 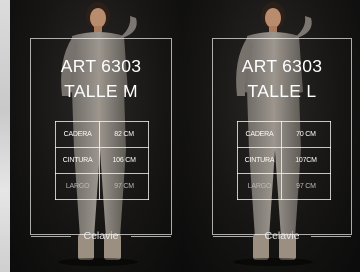 I want to click on measure-value: 82 CM, so click(x=124, y=134).